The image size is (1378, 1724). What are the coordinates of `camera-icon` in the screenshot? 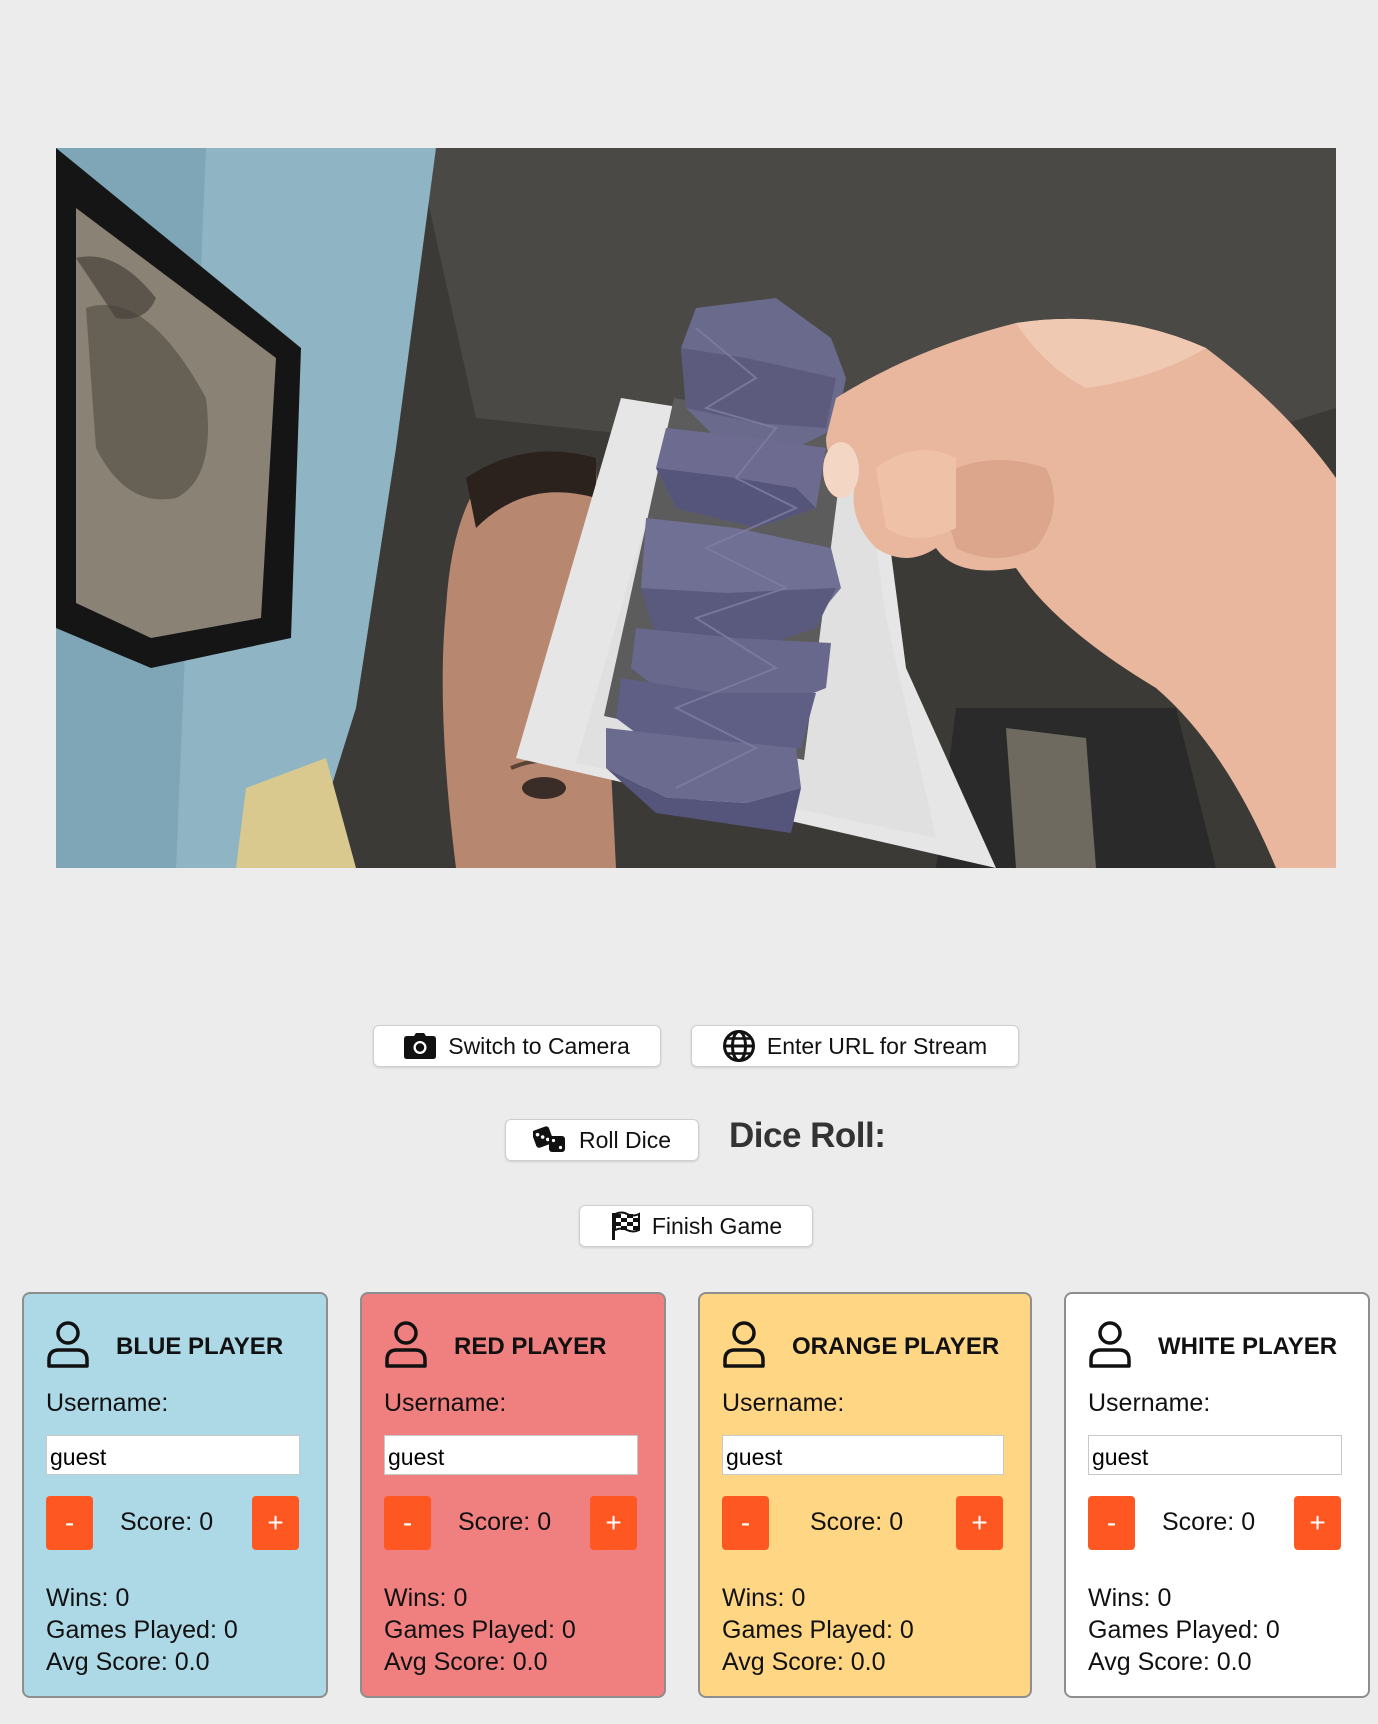 It's located at (420, 1046).